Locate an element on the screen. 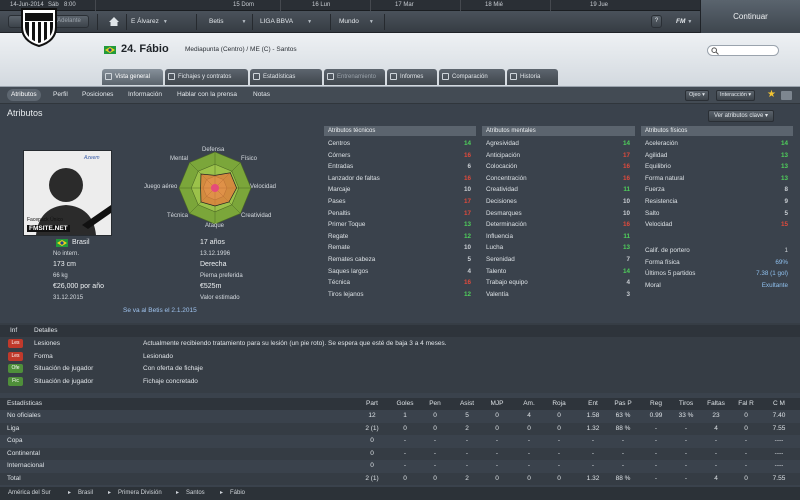  continue-button: Continuar is located at coordinates (750, 16).